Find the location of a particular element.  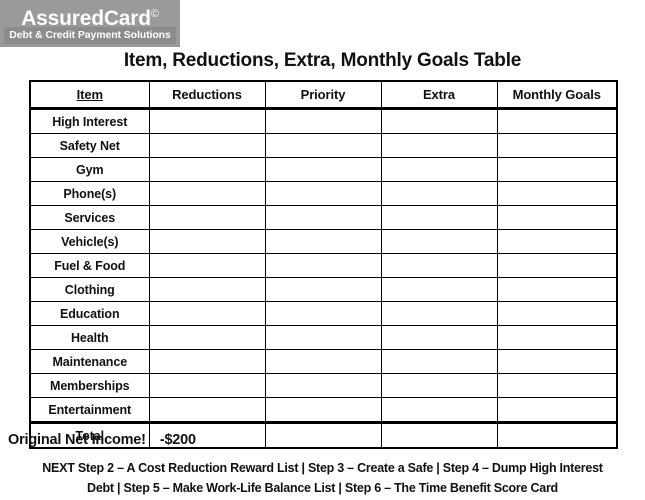

cell-priority-education is located at coordinates (323, 313).